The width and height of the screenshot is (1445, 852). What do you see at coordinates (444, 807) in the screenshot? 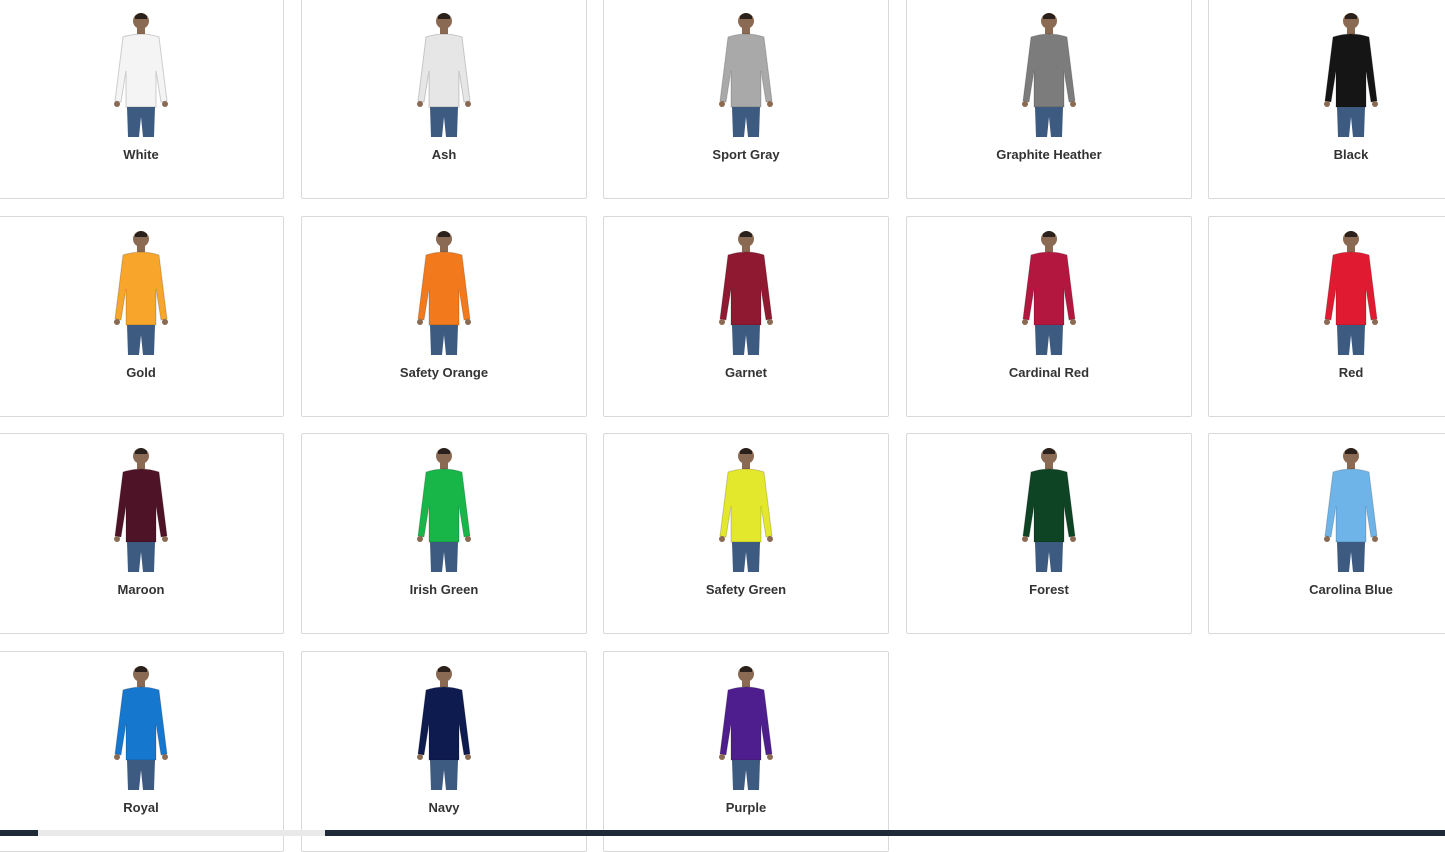
I see `color-name-label: Navy` at bounding box center [444, 807].